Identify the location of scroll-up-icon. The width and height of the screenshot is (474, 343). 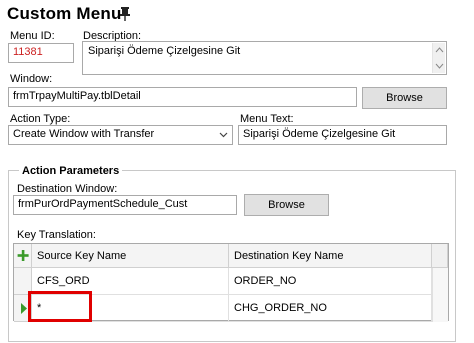
(439, 50).